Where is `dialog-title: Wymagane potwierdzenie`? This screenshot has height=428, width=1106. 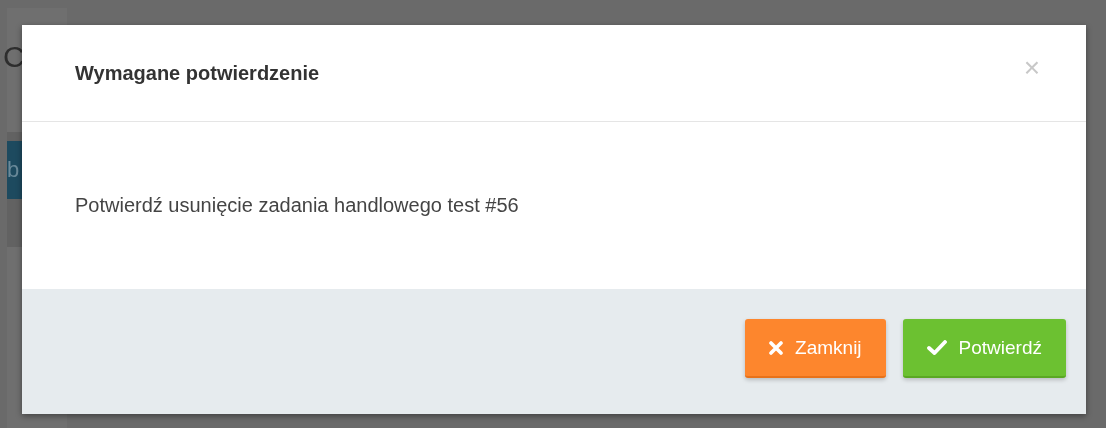 dialog-title: Wymagane potwierdzenie is located at coordinates (197, 73).